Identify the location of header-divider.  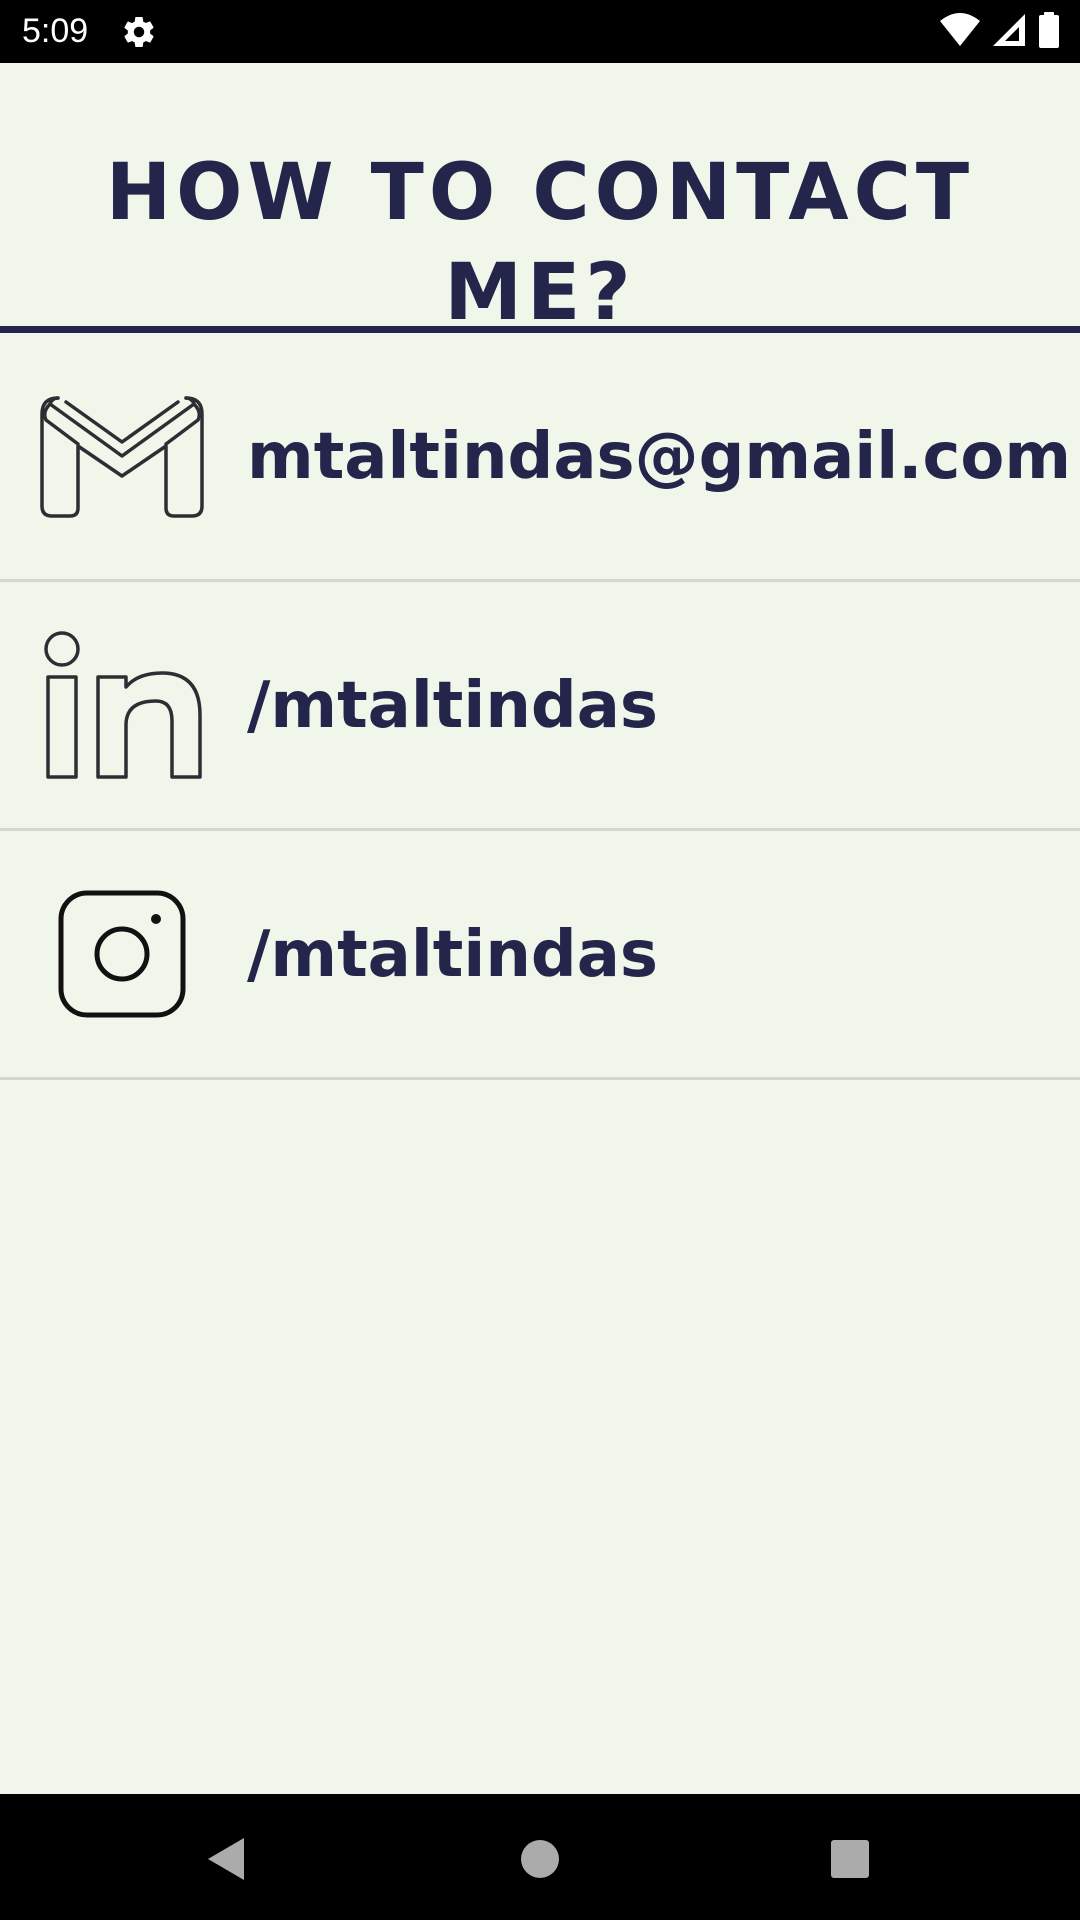
(540, 329).